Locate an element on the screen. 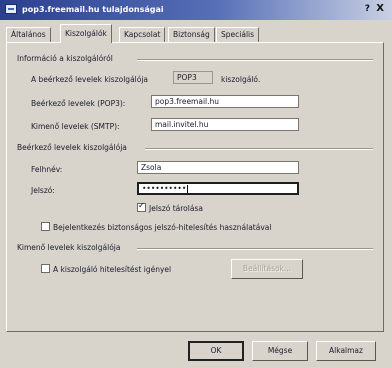 This screenshot has height=368, width=392. cancel-button: Mégse is located at coordinates (280, 351).